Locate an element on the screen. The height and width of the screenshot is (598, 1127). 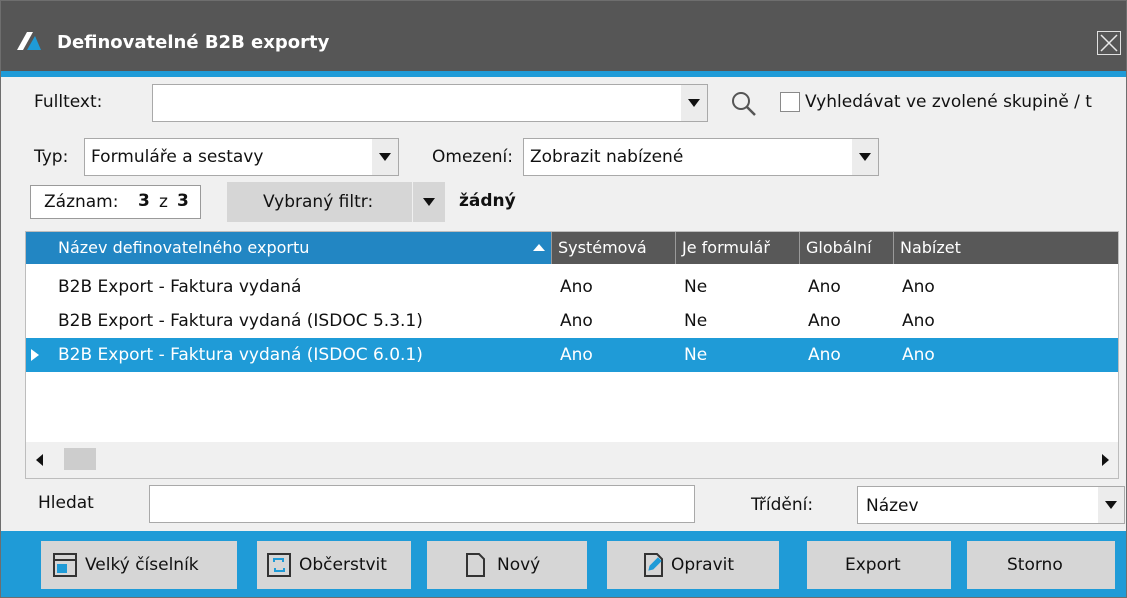
export-label: Export is located at coordinates (873, 565).